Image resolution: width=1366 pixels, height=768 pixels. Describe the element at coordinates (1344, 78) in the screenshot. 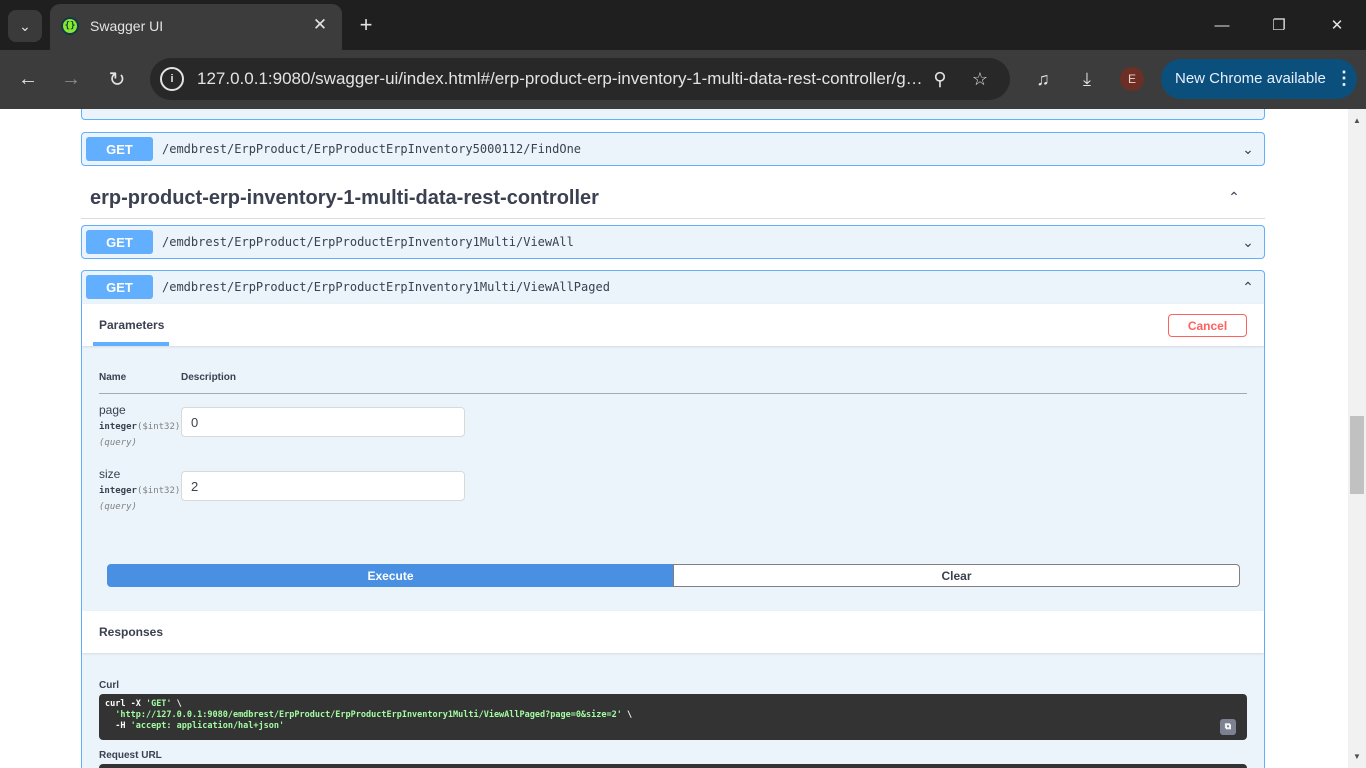

I see `kebab-icon: ⋮` at that location.